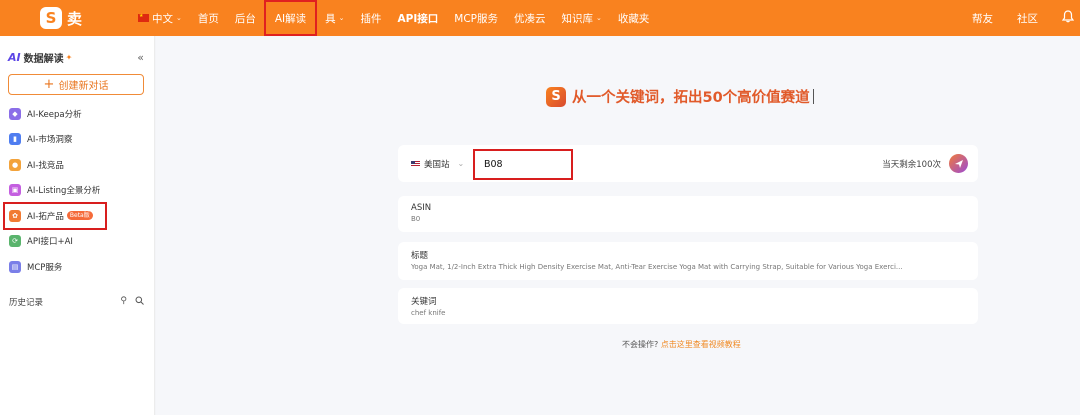 The image size is (1080, 415). What do you see at coordinates (415, 163) in the screenshot?
I see `us-flag-icon` at bounding box center [415, 163].